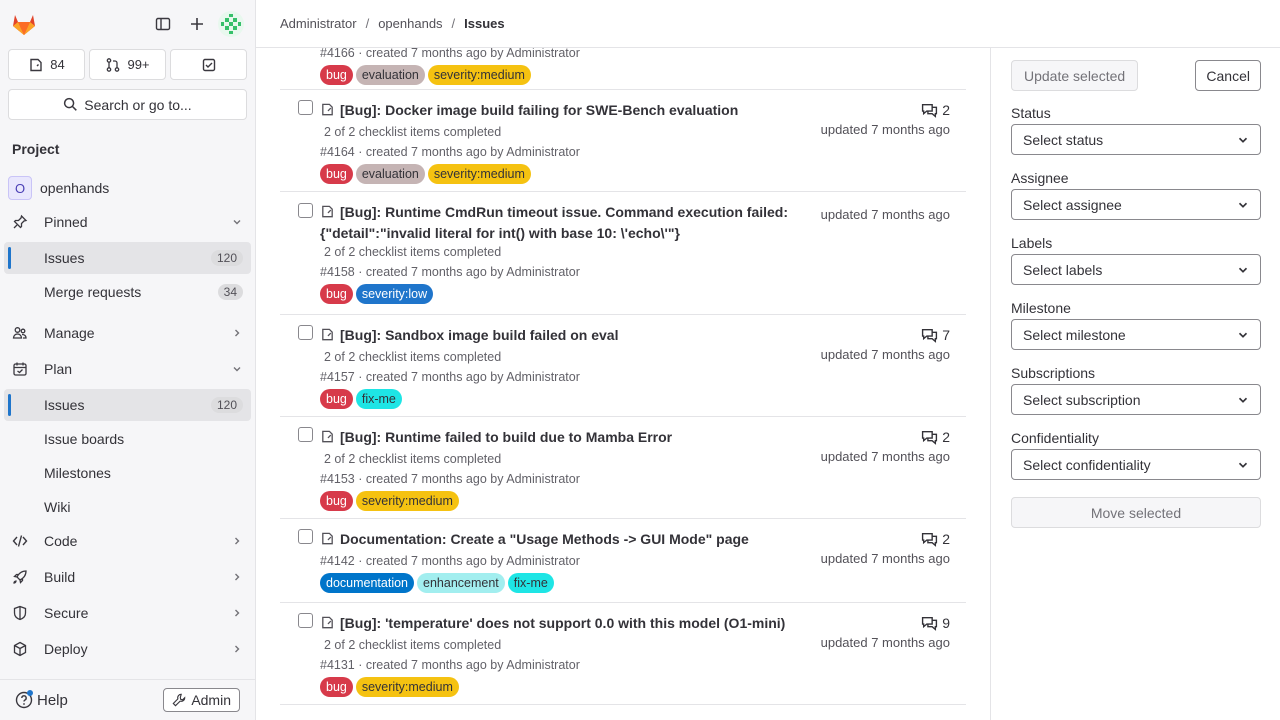 The height and width of the screenshot is (720, 1280). What do you see at coordinates (127, 64) in the screenshot?
I see `merge-requests-button: 99+` at bounding box center [127, 64].